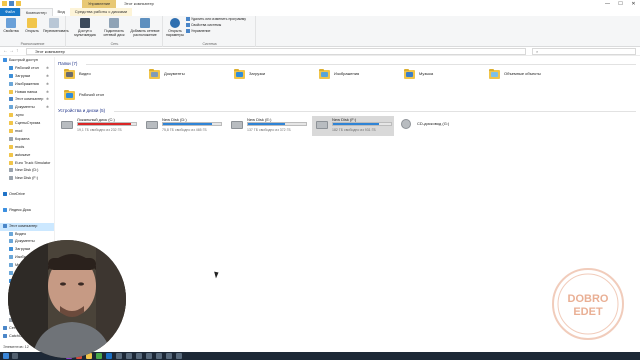  Describe the element at coordinates (145, 27) in the screenshot. I see `add-network-location-button: Добавить сетевое расположение` at that location.